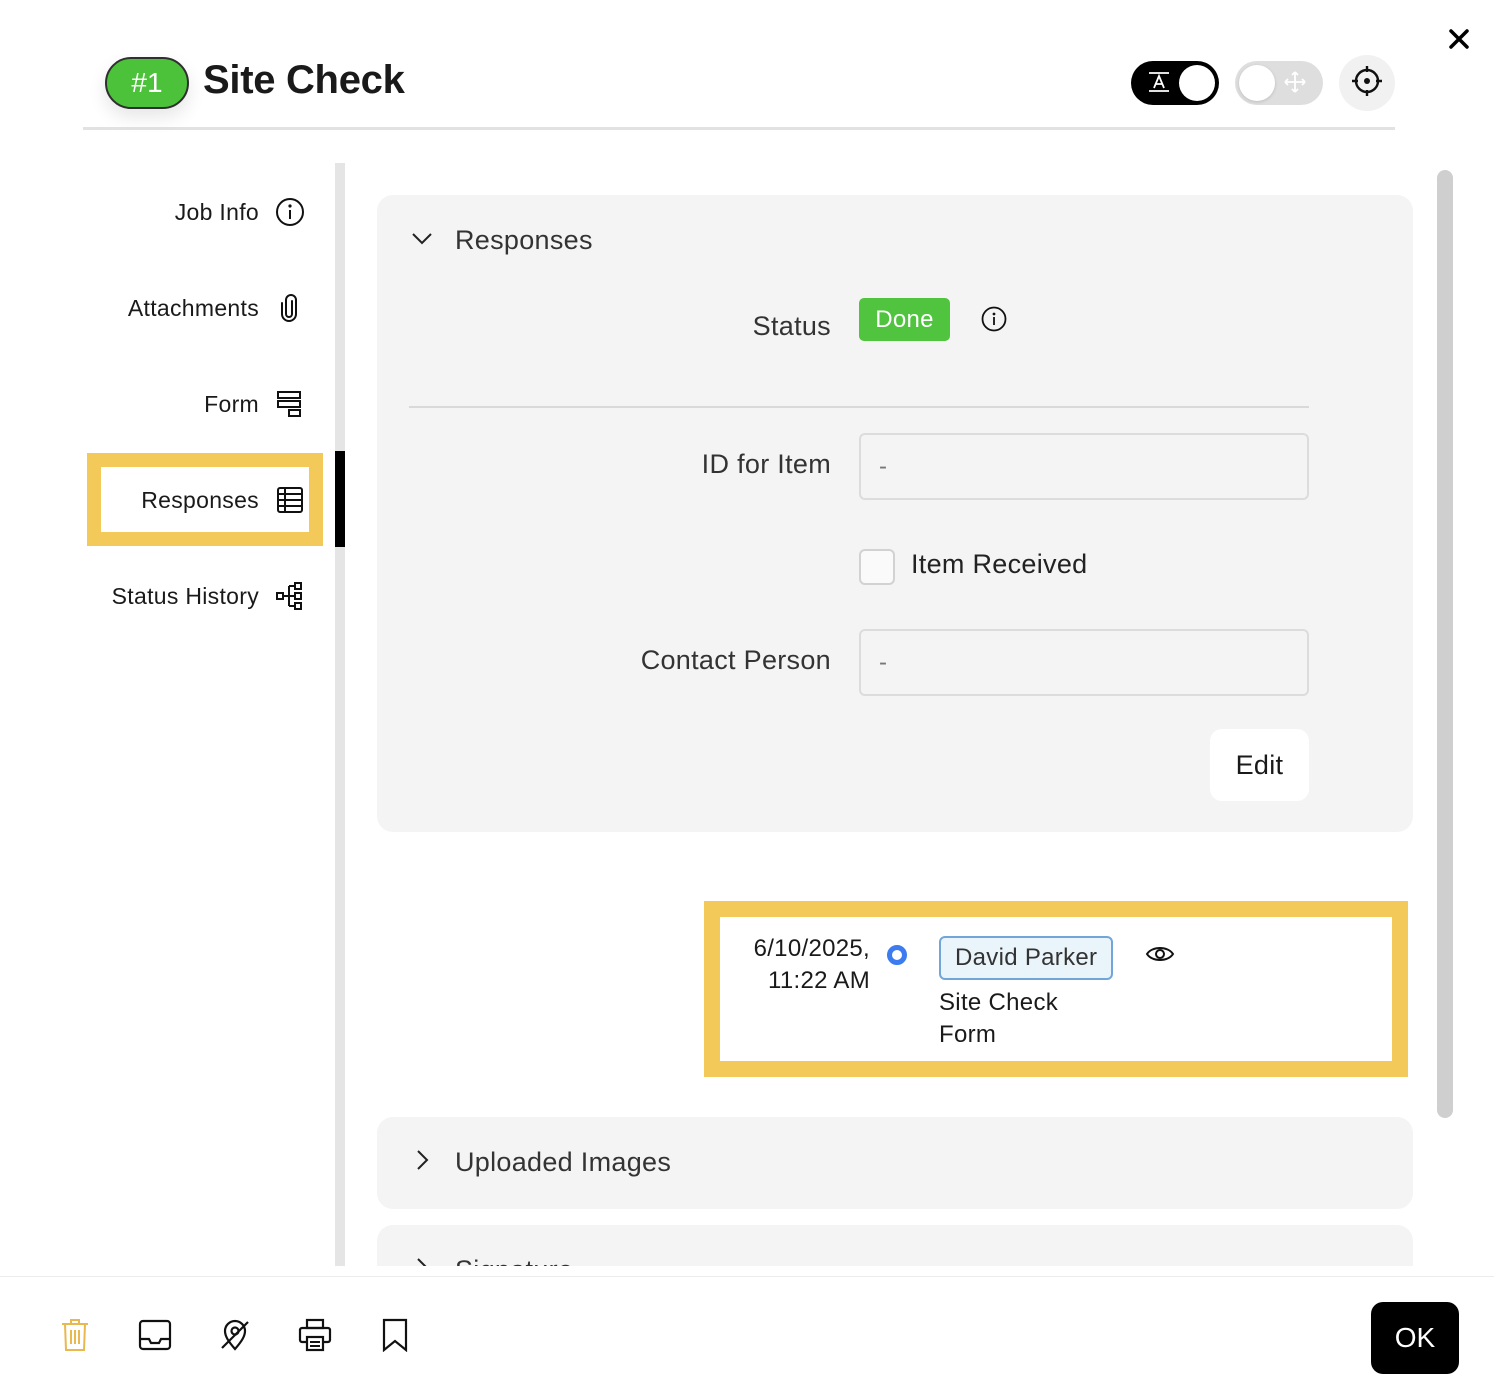 The image size is (1494, 1388). I want to click on status-label: Status, so click(791, 326).